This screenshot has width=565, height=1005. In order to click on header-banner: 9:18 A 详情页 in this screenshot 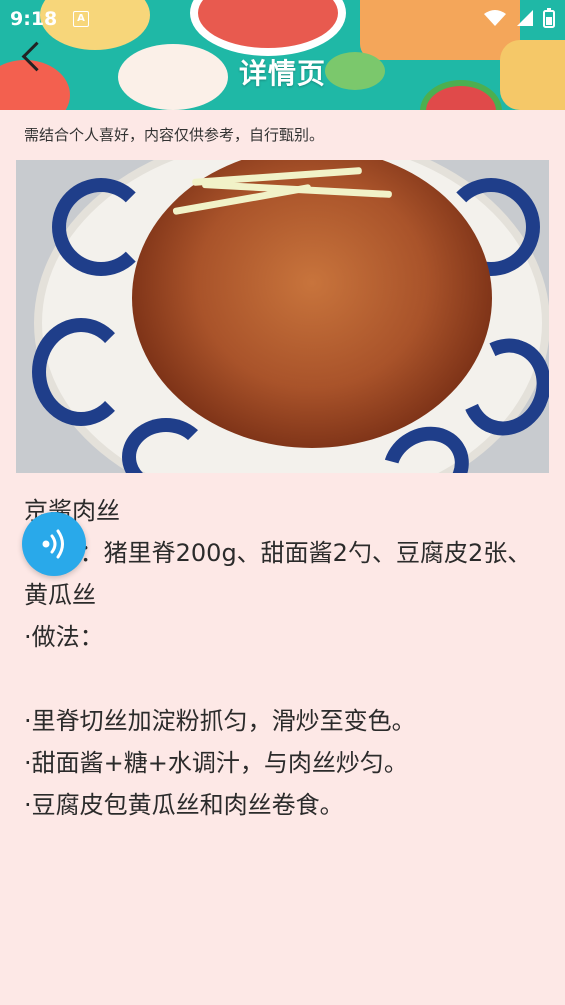, I will do `click(282, 55)`.